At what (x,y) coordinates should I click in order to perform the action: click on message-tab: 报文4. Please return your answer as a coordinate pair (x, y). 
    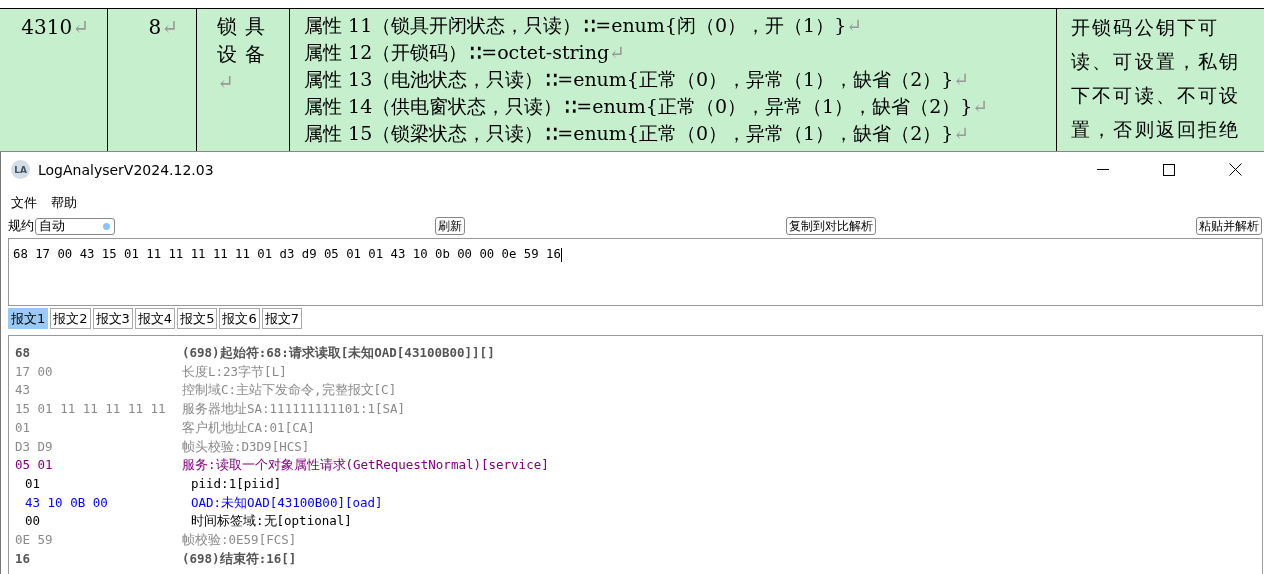
    Looking at the image, I should click on (155, 318).